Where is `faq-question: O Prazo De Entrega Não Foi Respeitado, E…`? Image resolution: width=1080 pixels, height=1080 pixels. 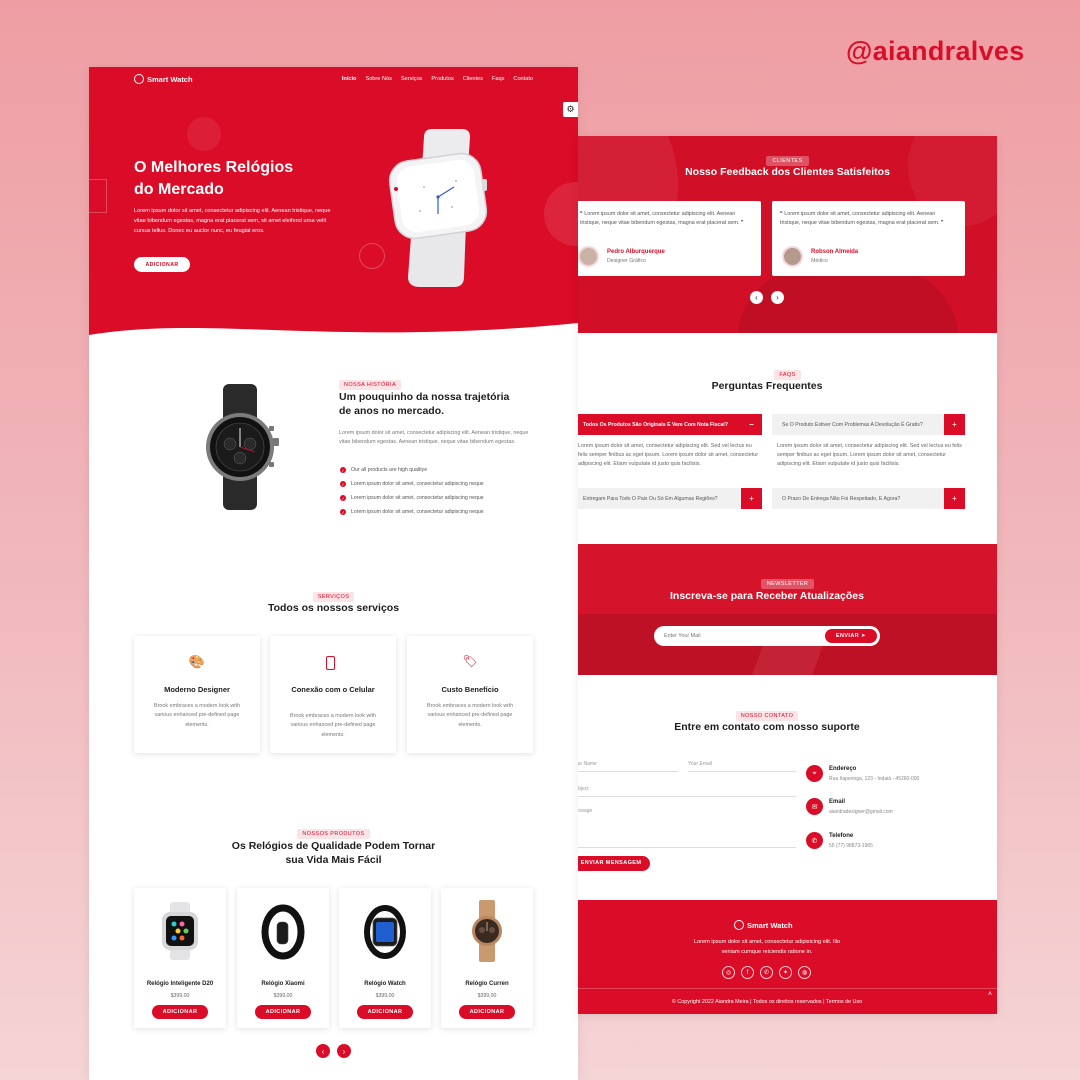 faq-question: O Prazo De Entrega Não Foi Respeitado, E… is located at coordinates (868, 498).